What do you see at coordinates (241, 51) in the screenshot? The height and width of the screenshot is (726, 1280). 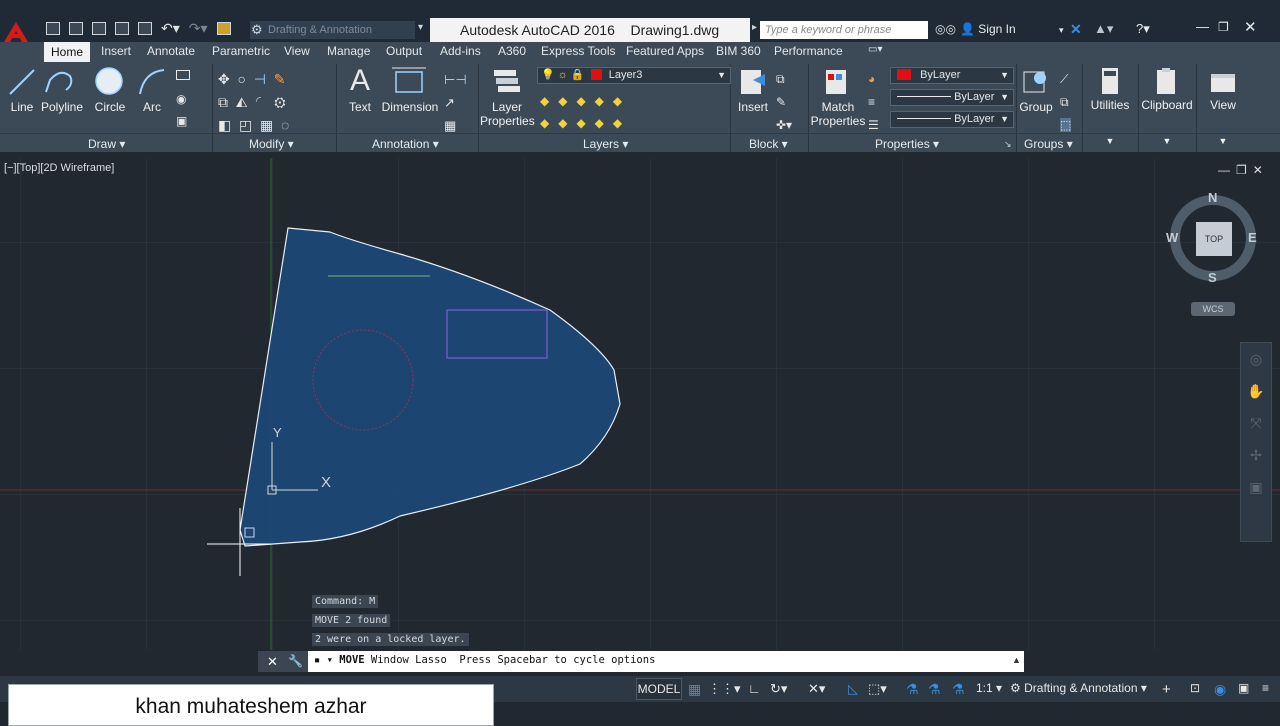 I see `tab-parametric: Parametric` at bounding box center [241, 51].